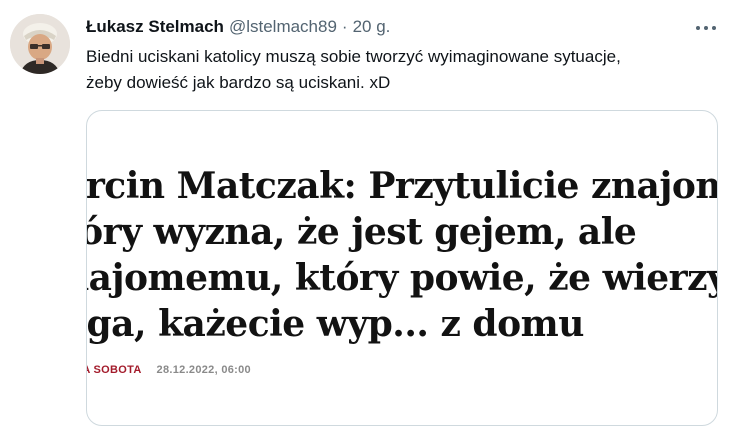  I want to click on tweet-text-line: żeby dowieść jak bardzo są uciskani. xD, so click(238, 82).